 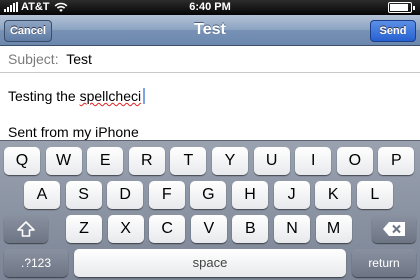 What do you see at coordinates (250, 195) in the screenshot?
I see `key-h: H` at bounding box center [250, 195].